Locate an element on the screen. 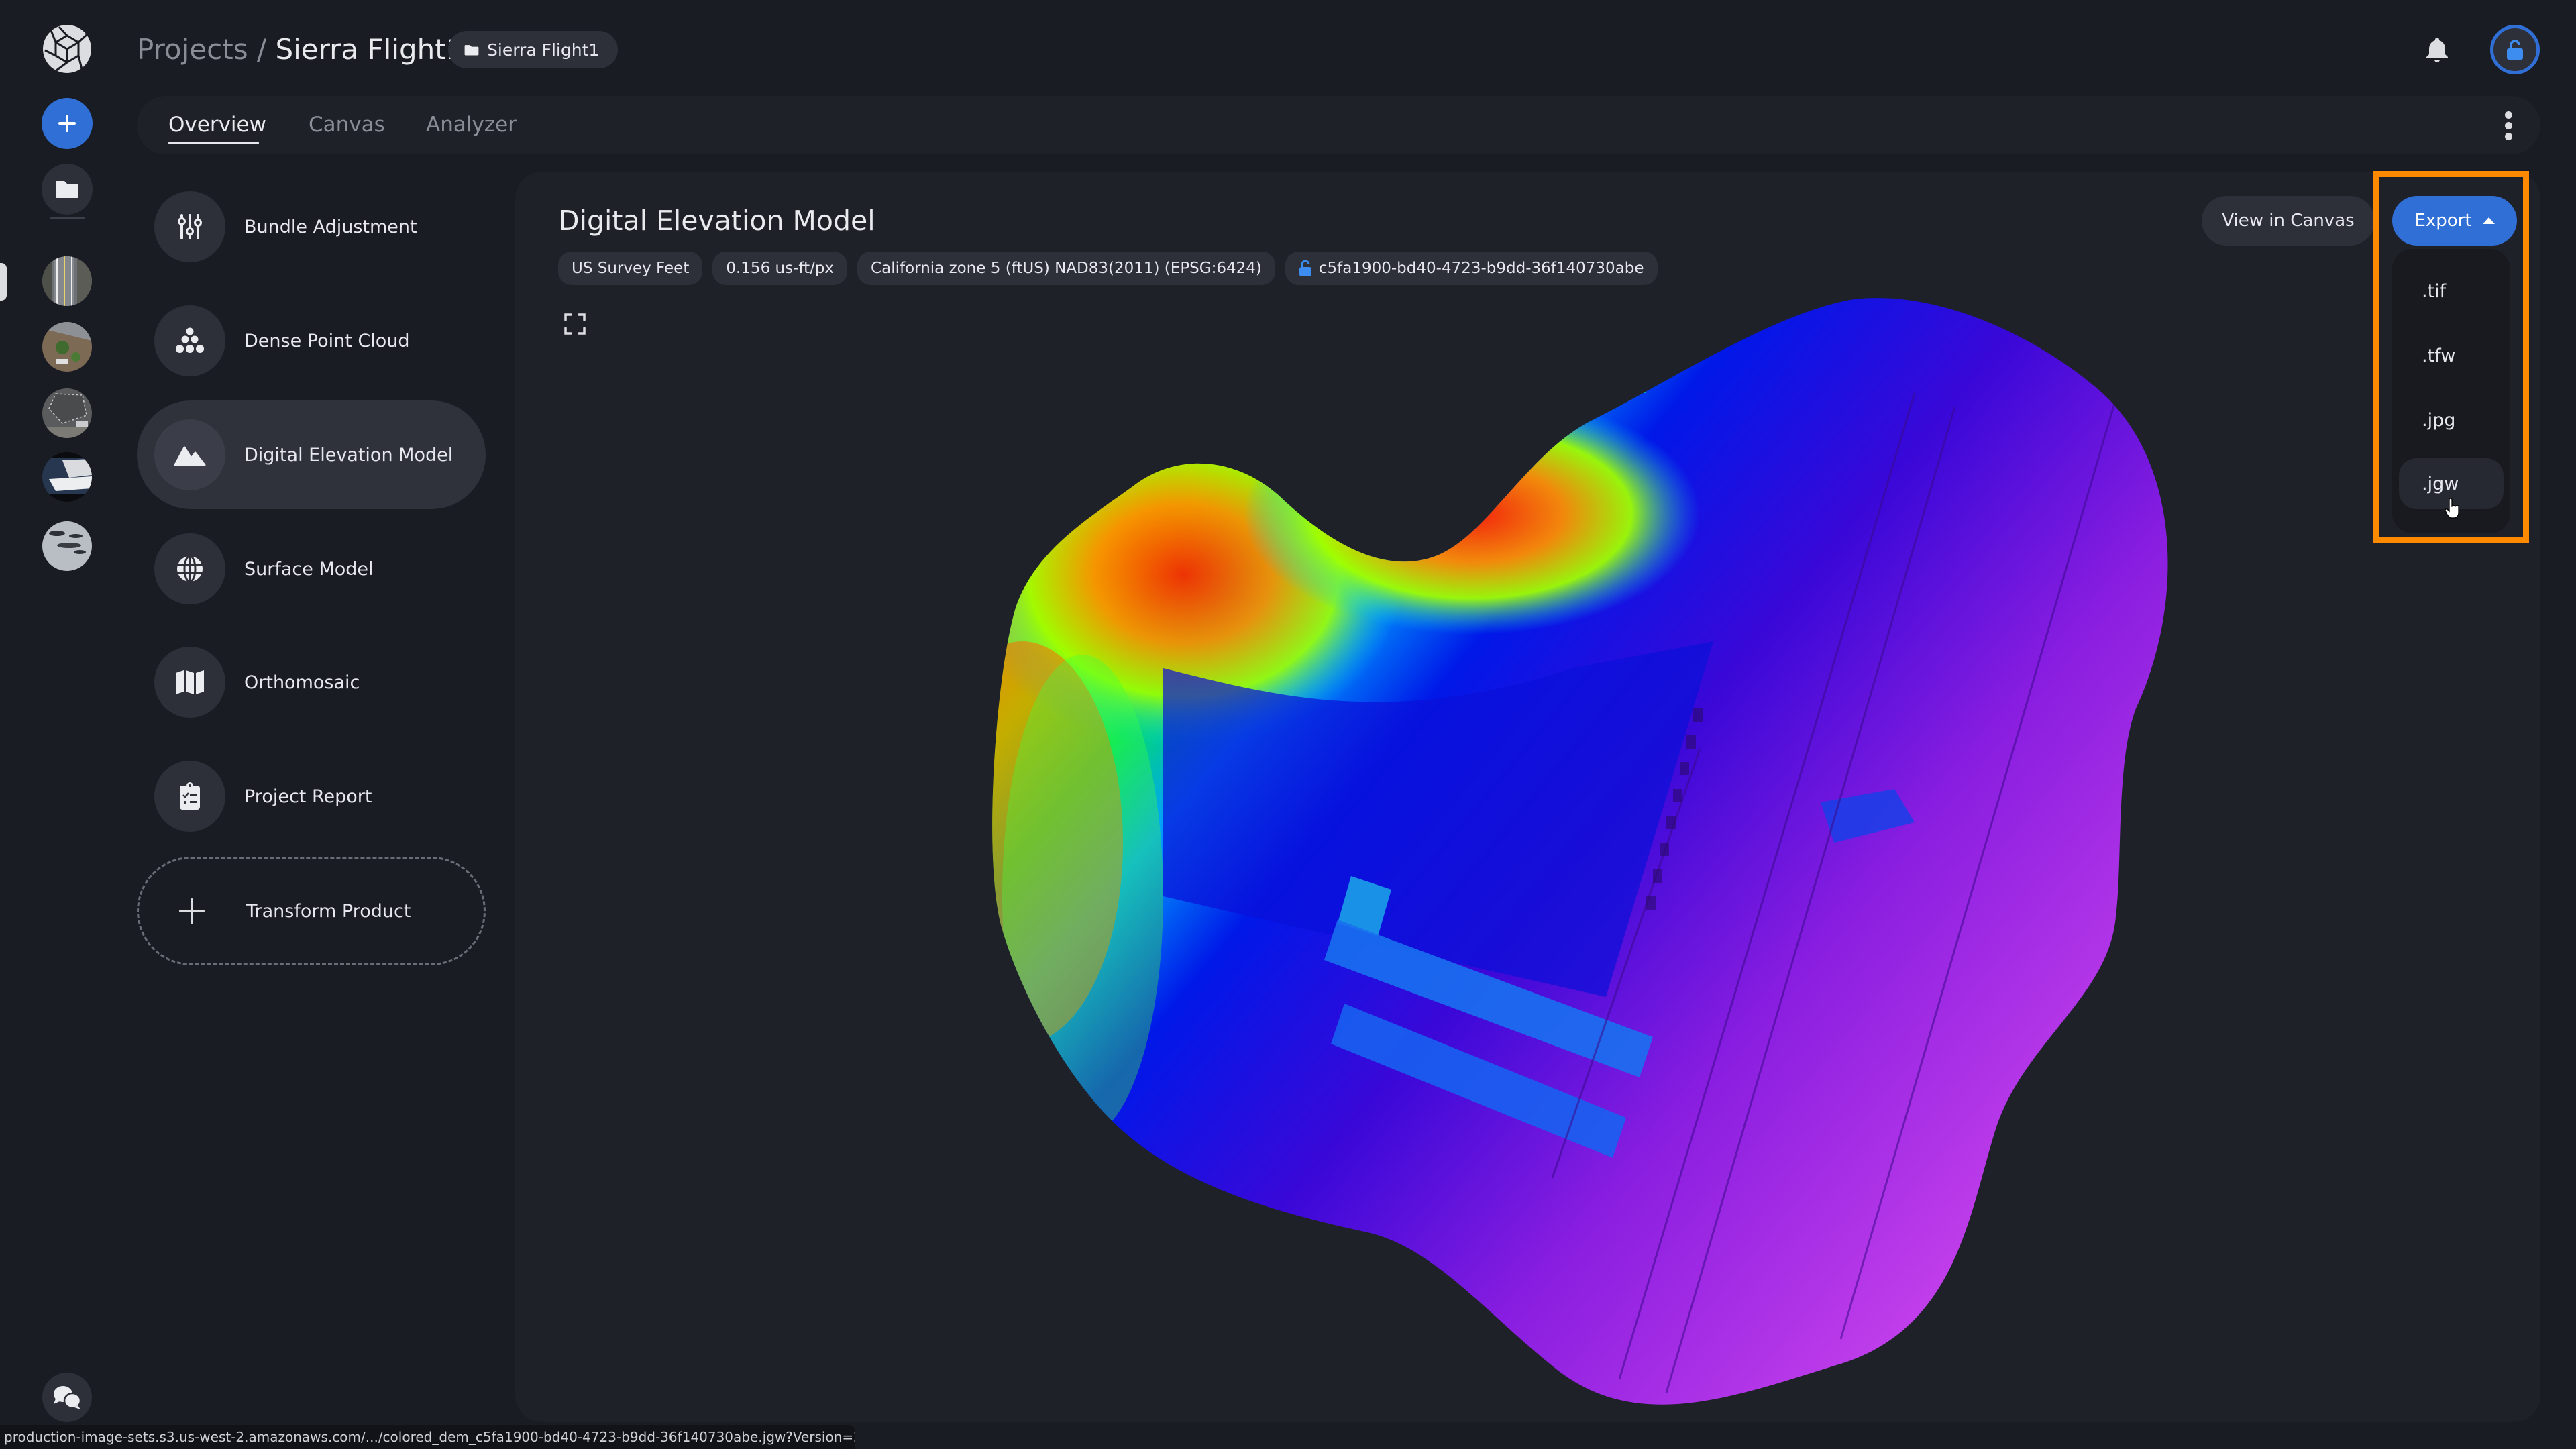 The width and height of the screenshot is (2576, 1449). product-item-digital-elevation-model: Digital Elevation Model is located at coordinates (311, 454).